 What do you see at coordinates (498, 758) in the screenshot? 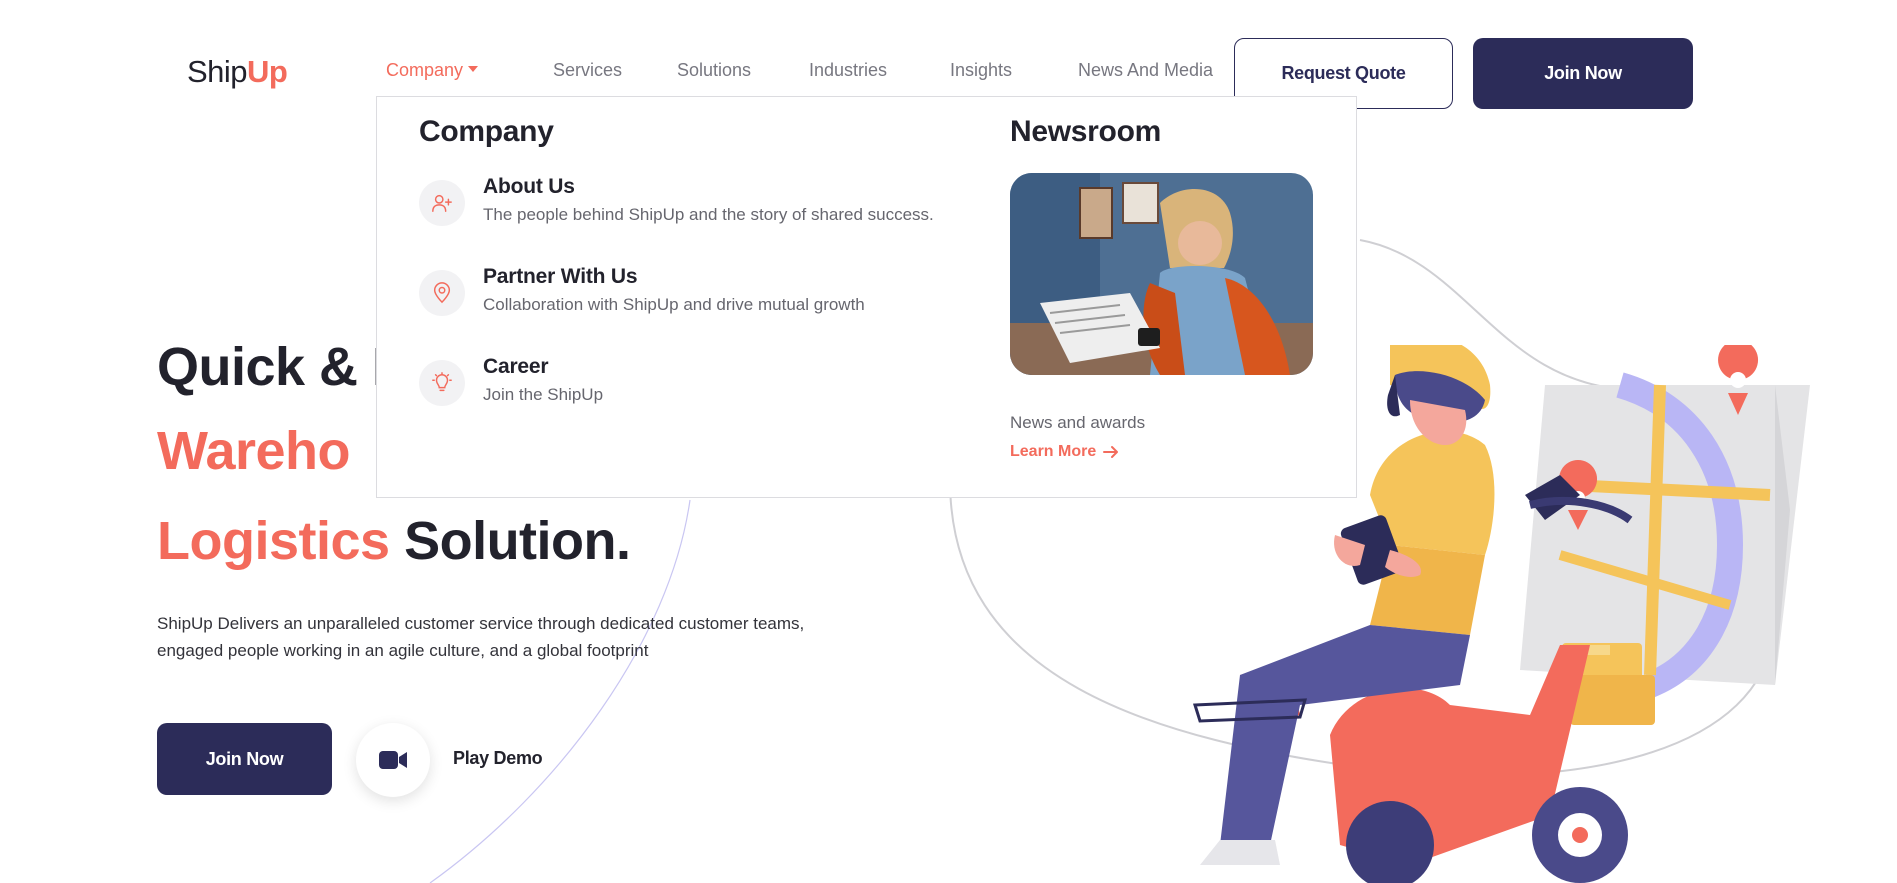
I see `play-demo-label: Play Demo` at bounding box center [498, 758].